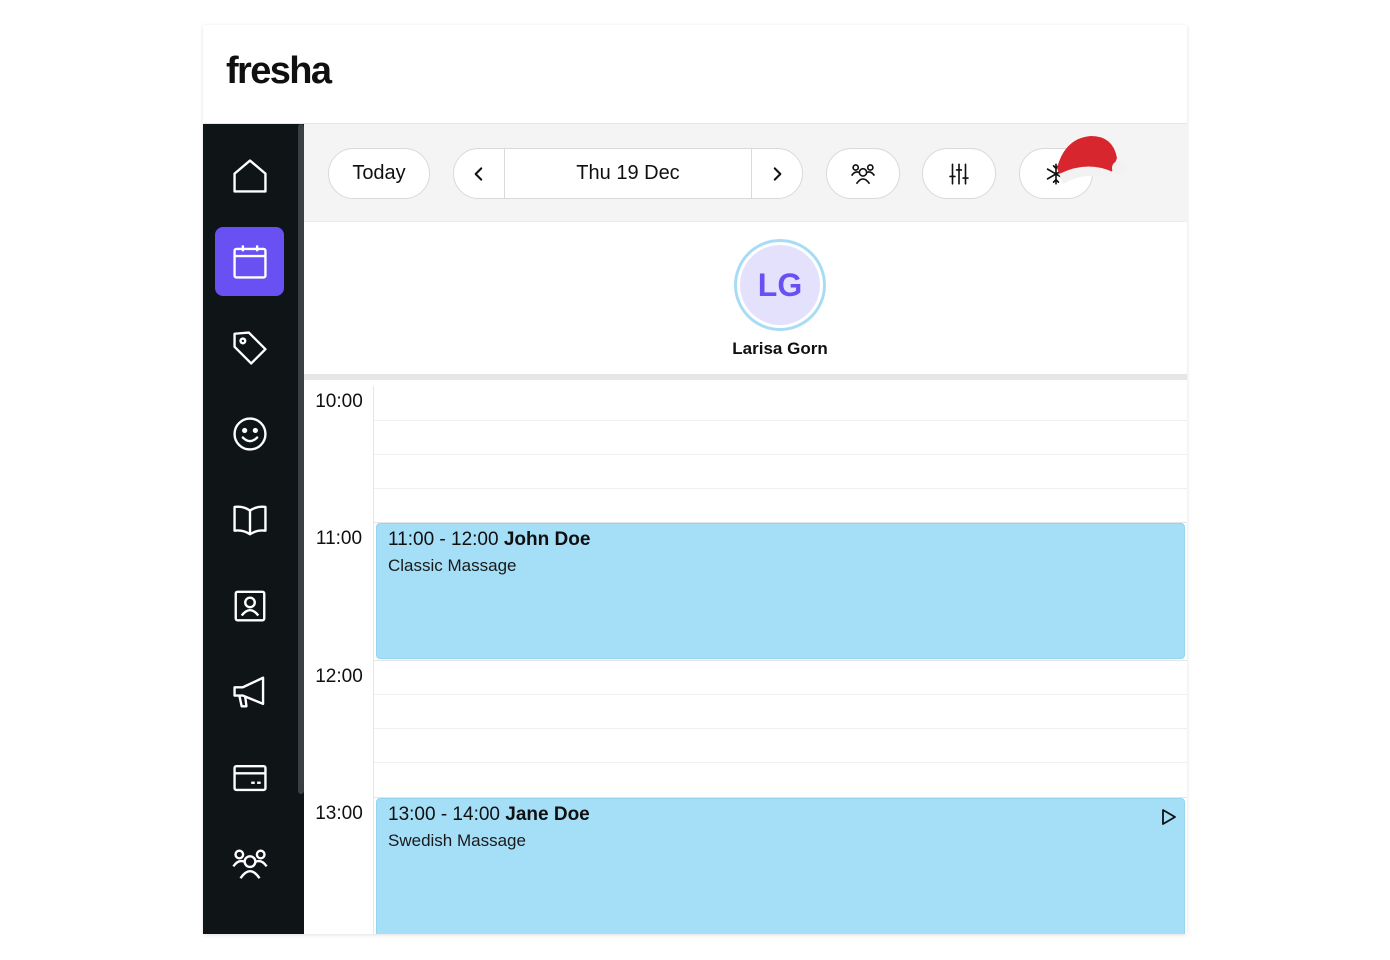 This screenshot has height=960, width=1390. I want to click on sidebar-item-clients, so click(249, 433).